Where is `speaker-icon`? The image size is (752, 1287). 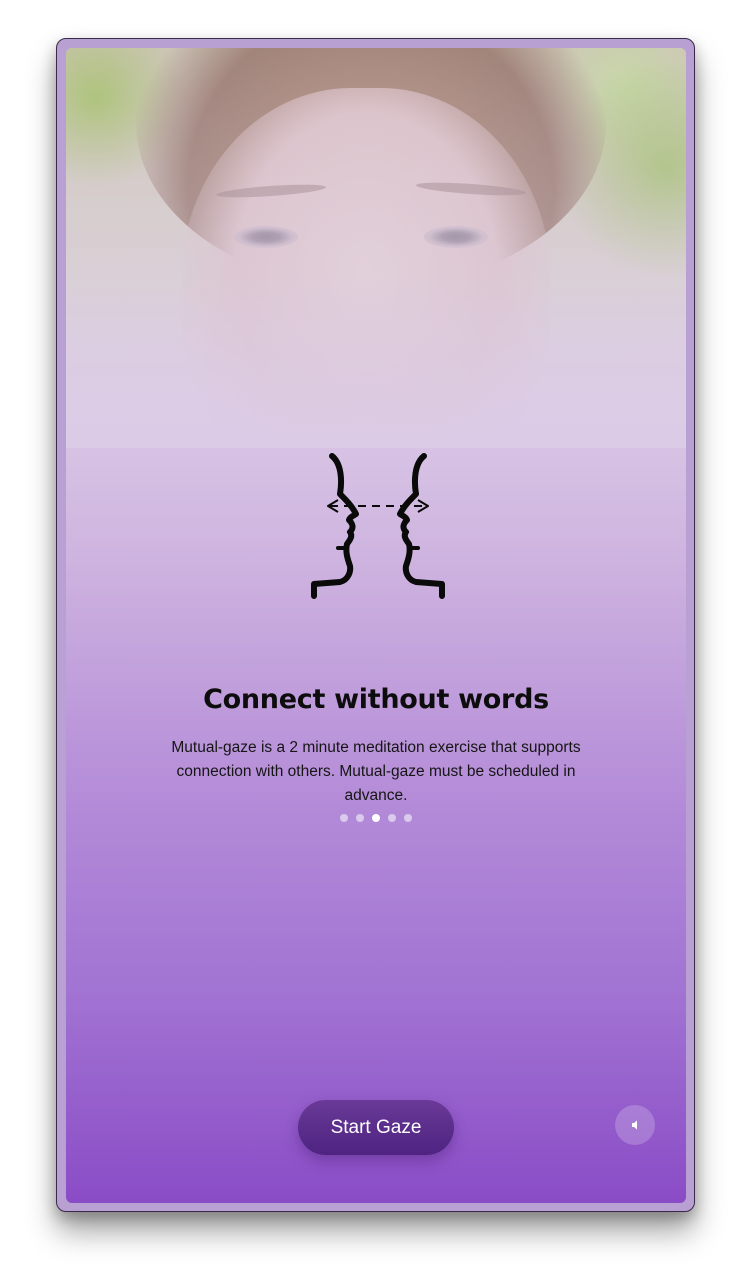 speaker-icon is located at coordinates (634, 1125).